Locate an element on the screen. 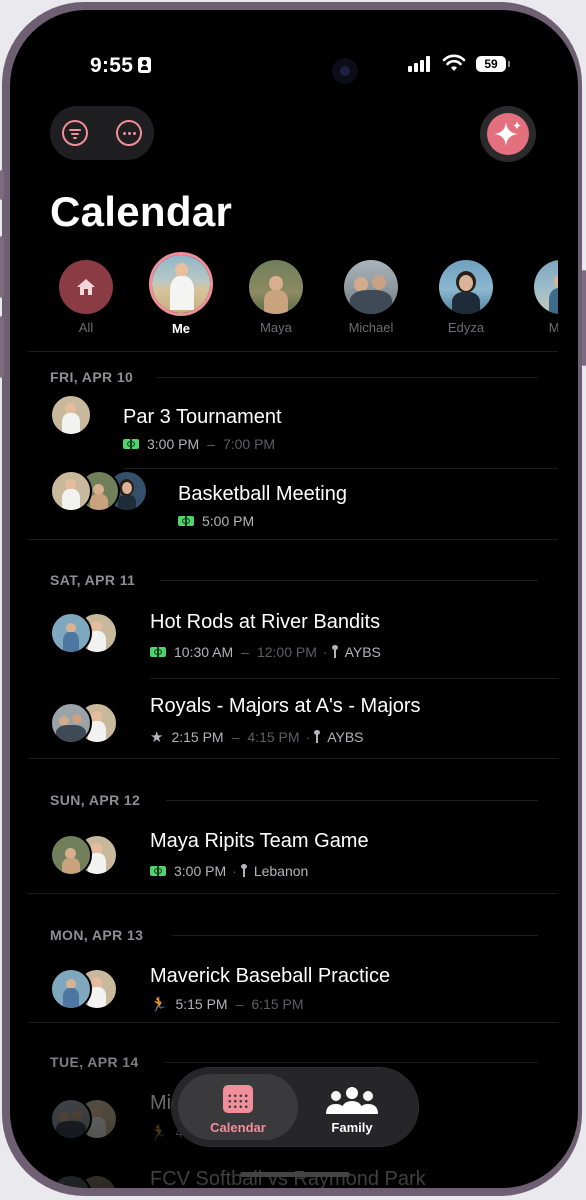  person-maya: Maya is located at coordinates (276, 297).